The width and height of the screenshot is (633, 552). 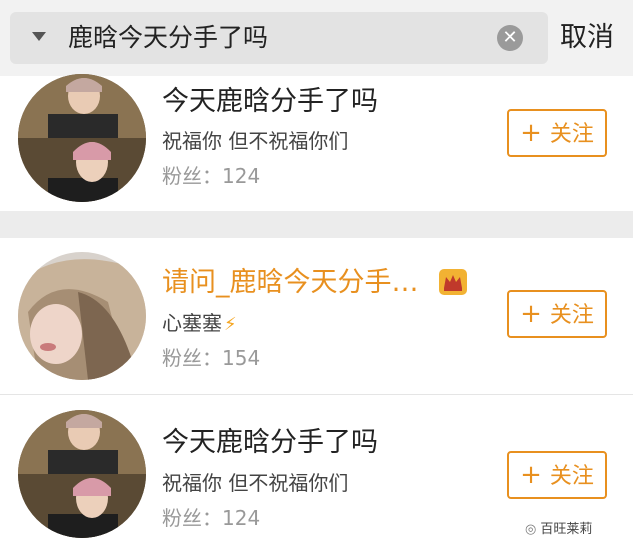 I want to click on cancel-button: 取消, so click(x=587, y=38).